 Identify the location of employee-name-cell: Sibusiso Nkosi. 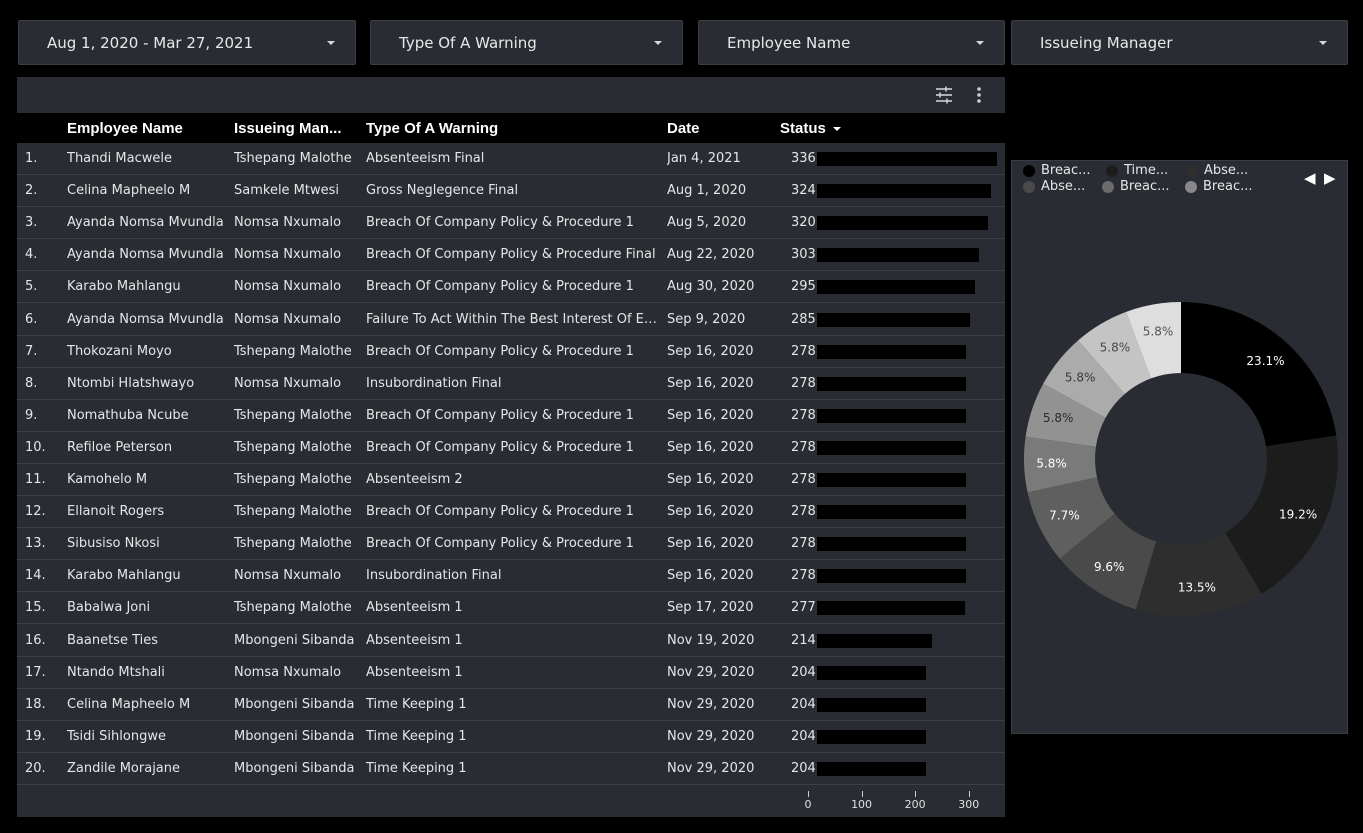
(113, 544).